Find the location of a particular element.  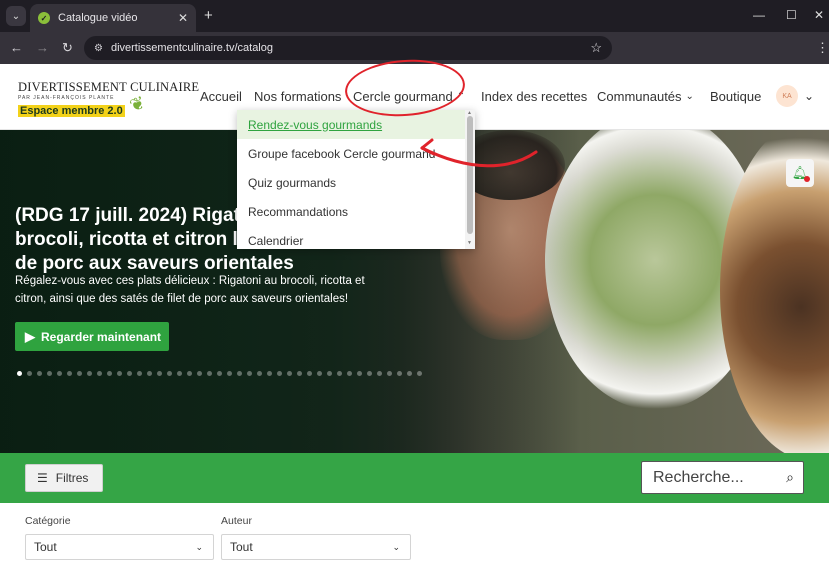

filters-label: Filtres is located at coordinates (72, 478).